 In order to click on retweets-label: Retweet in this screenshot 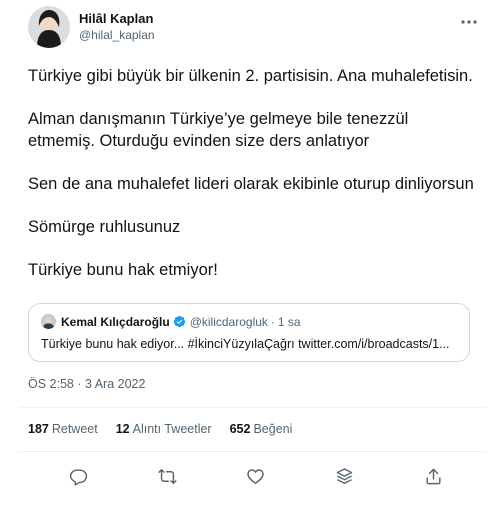, I will do `click(74, 429)`.